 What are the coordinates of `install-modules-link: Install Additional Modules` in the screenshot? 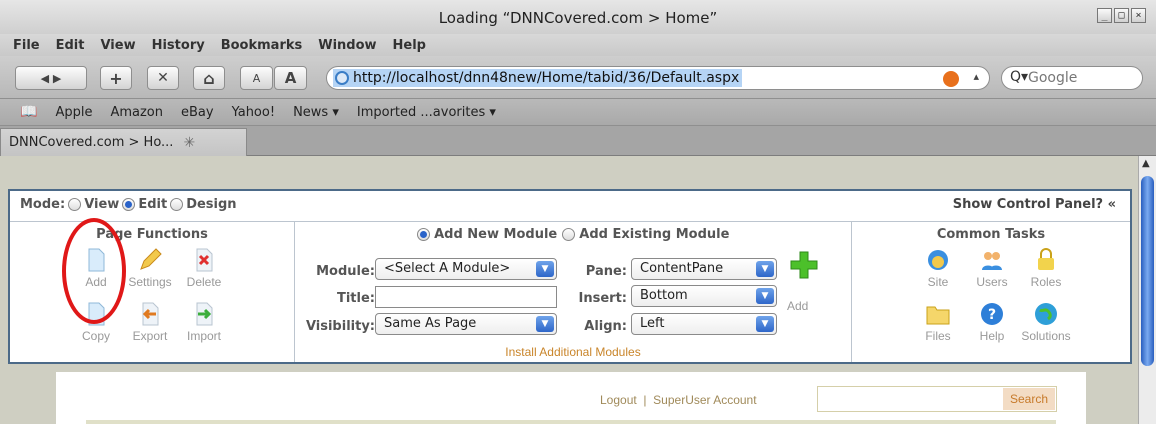 It's located at (573, 352).